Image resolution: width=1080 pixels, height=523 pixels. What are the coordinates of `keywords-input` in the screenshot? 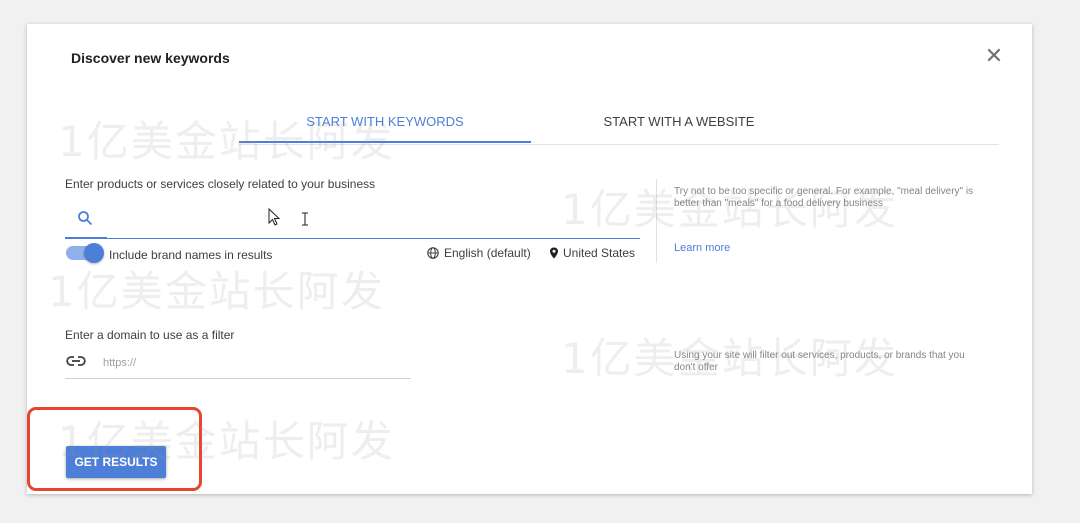 It's located at (352, 220).